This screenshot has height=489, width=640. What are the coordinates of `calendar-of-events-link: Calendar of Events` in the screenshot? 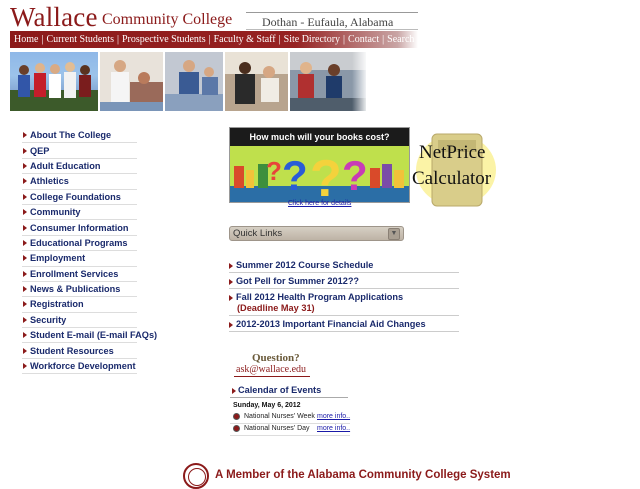 It's located at (276, 390).